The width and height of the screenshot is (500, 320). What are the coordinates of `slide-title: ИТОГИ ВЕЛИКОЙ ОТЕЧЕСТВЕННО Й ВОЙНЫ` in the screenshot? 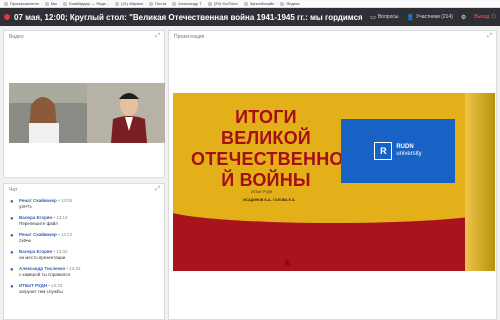 It's located at (267, 148).